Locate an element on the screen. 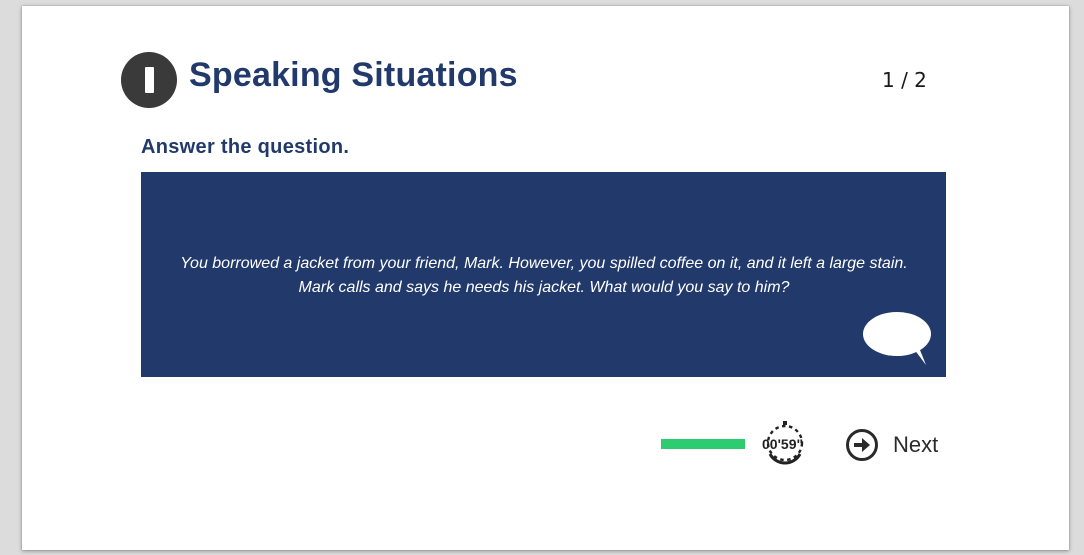 The width and height of the screenshot is (1084, 555). speech-bubble-icon is located at coordinates (897, 338).